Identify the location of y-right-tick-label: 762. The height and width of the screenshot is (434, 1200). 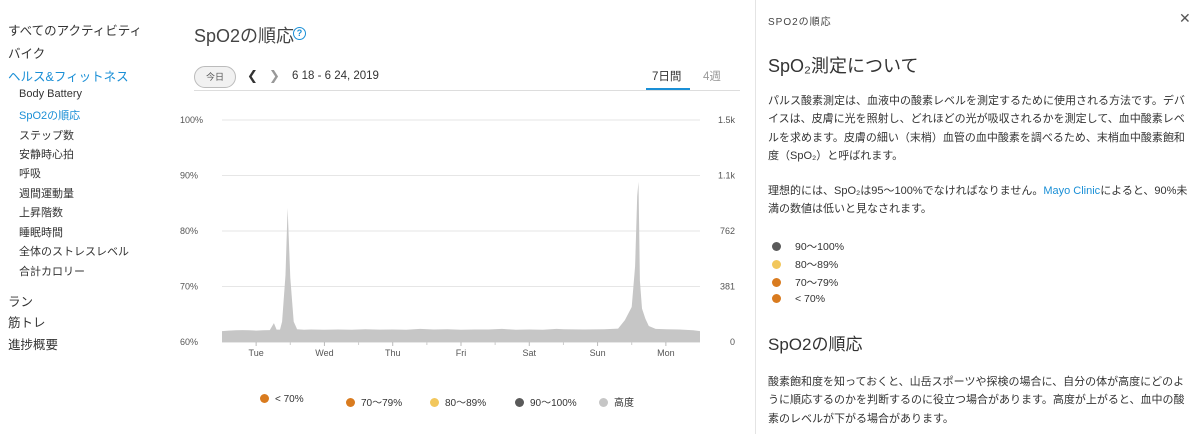
(727, 231).